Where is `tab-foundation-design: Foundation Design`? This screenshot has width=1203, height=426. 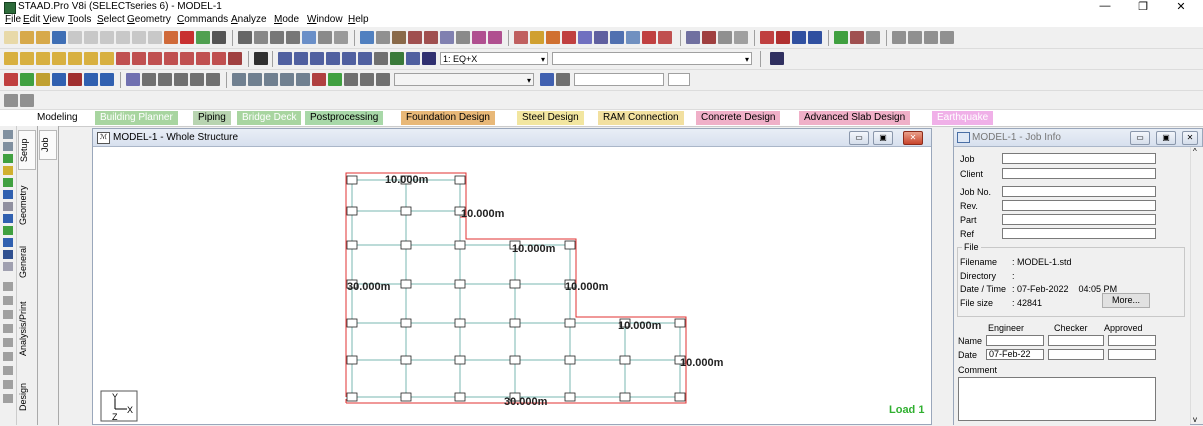
tab-foundation-design: Foundation Design is located at coordinates (448, 118).